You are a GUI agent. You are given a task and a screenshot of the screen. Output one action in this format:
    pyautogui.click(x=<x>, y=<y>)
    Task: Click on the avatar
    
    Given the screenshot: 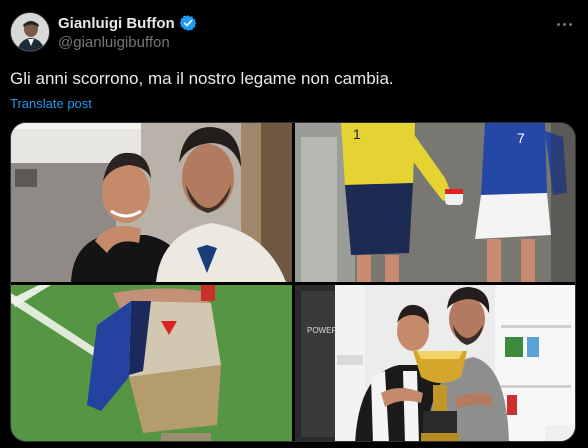 What is the action you would take?
    pyautogui.click(x=30, y=32)
    